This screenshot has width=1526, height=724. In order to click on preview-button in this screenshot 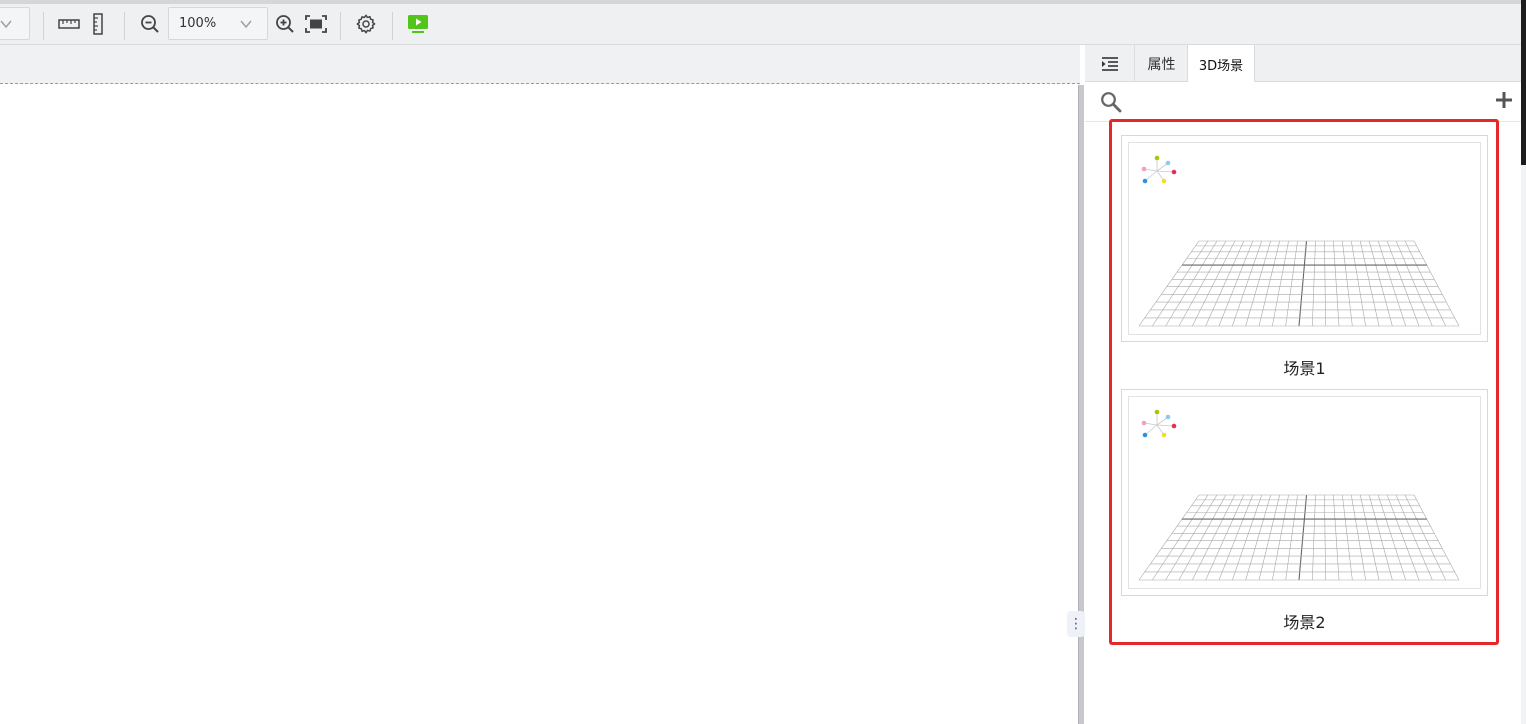, I will do `click(418, 24)`.